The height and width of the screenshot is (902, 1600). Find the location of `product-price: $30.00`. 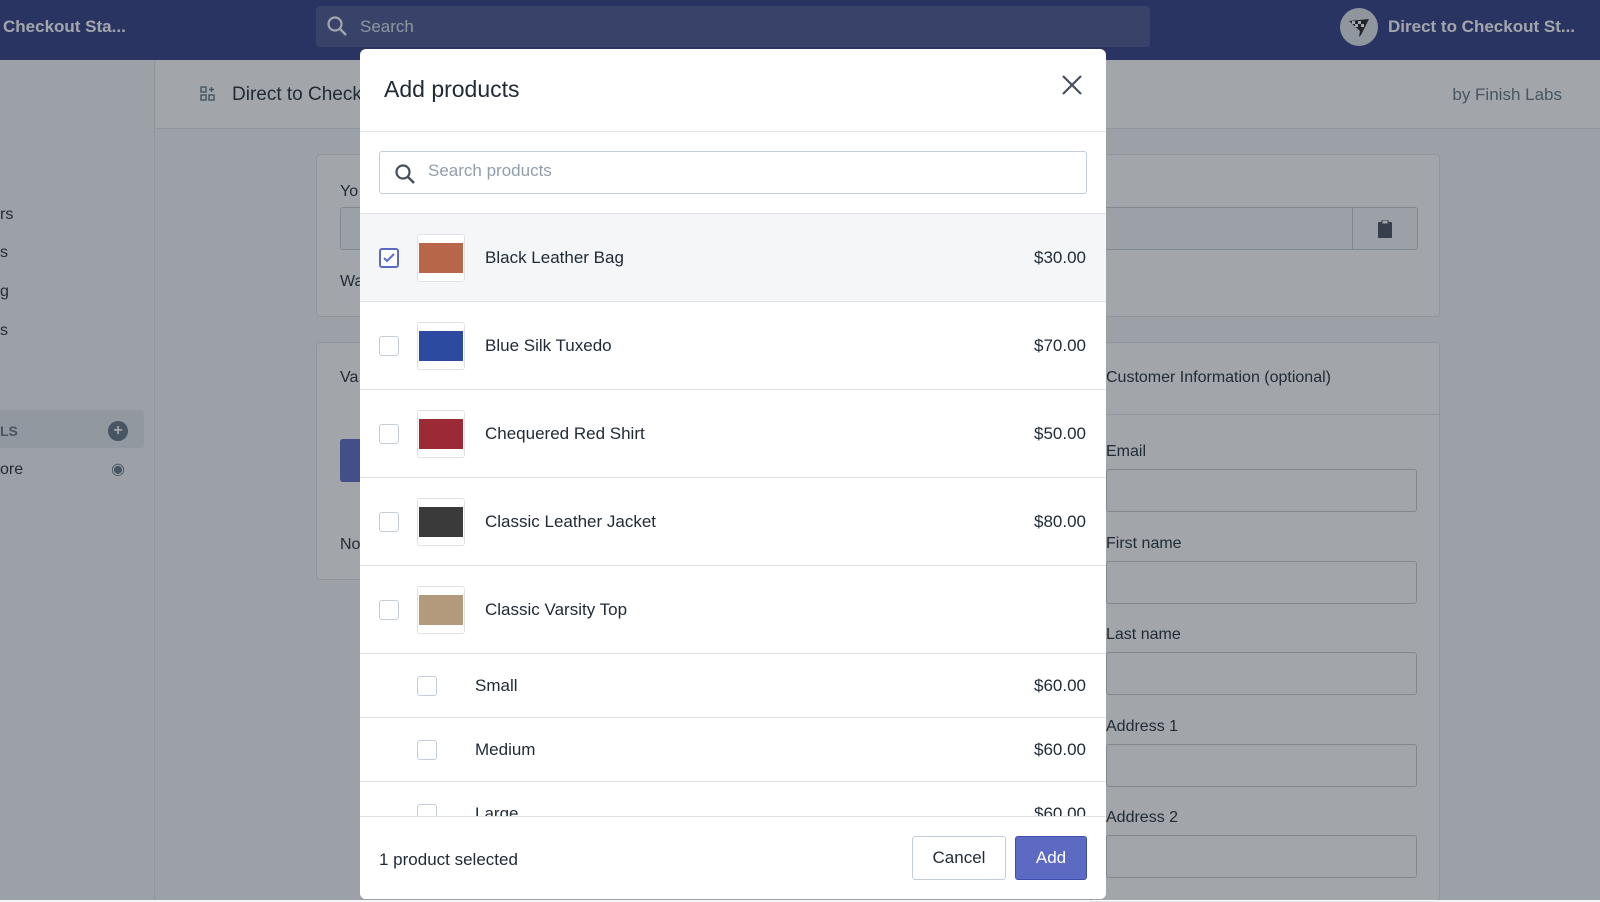

product-price: $30.00 is located at coordinates (1060, 257).